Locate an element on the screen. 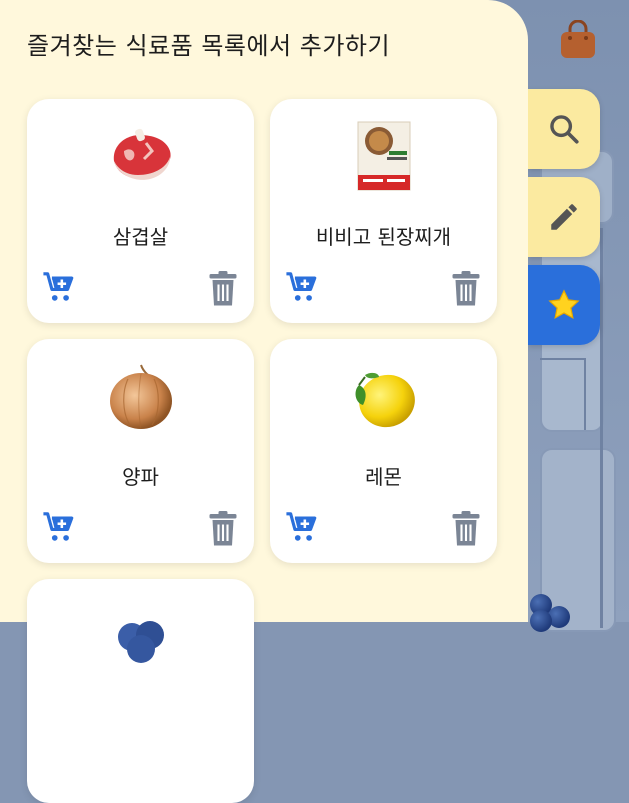 The height and width of the screenshot is (803, 629). sheet-title: 즐겨찾는 식료품 목록에서 추가하기 is located at coordinates (209, 46).